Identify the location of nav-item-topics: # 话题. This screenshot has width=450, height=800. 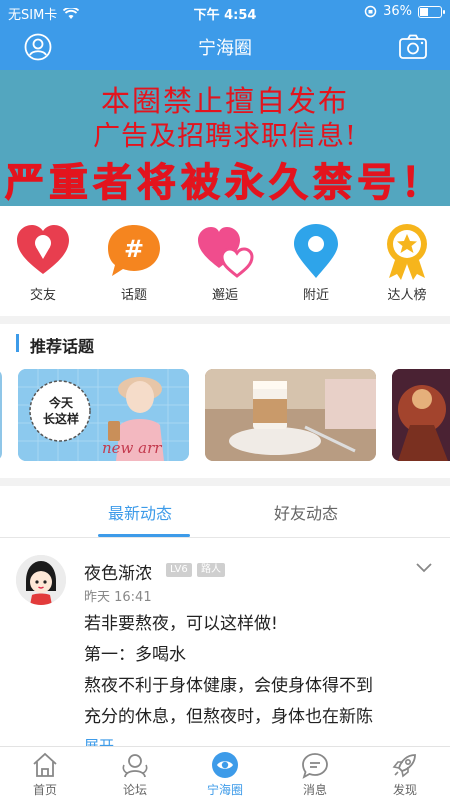
(134, 267).